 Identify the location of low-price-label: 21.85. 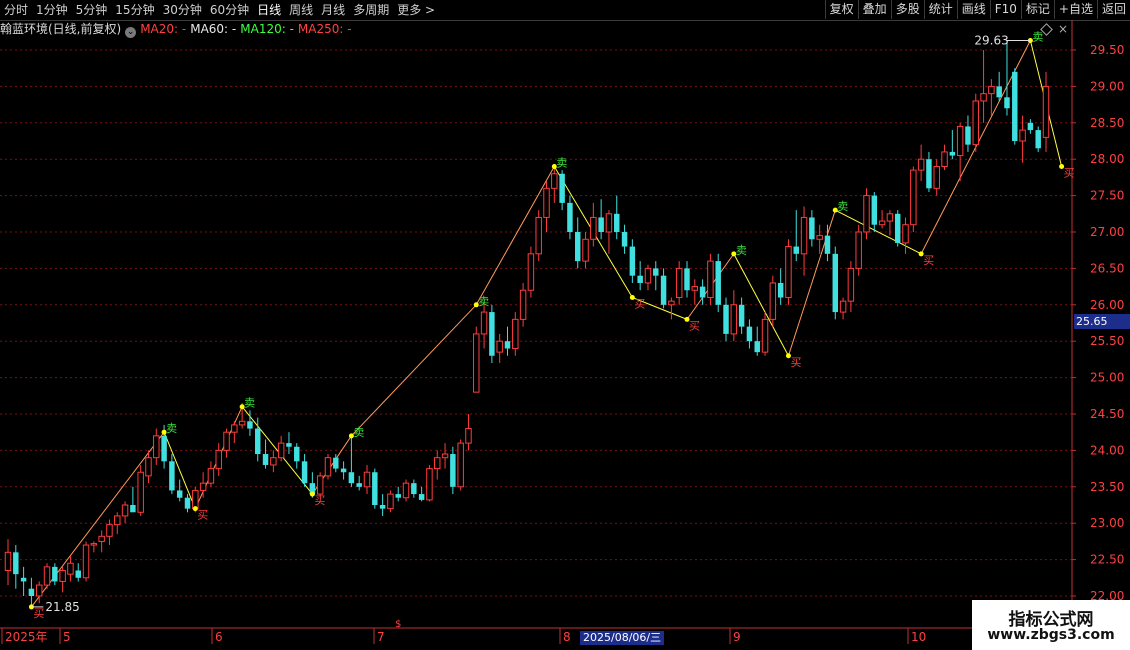
(62, 607).